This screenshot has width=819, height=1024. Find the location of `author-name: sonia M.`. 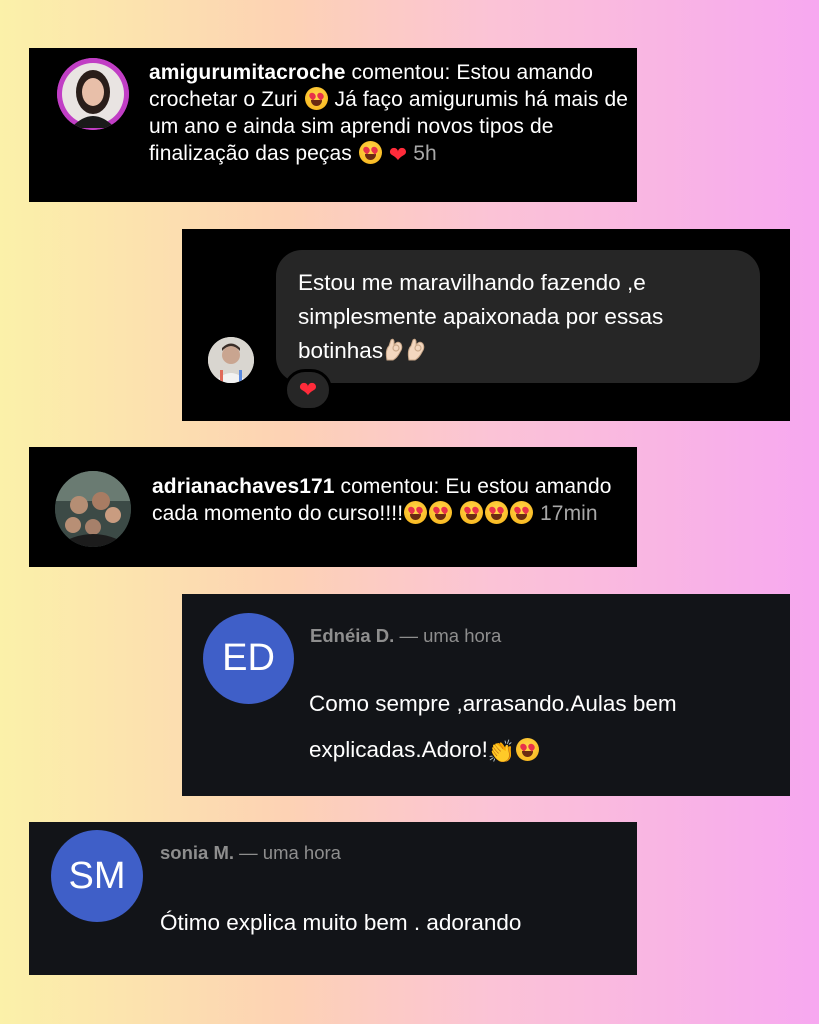

author-name: sonia M. is located at coordinates (197, 852).